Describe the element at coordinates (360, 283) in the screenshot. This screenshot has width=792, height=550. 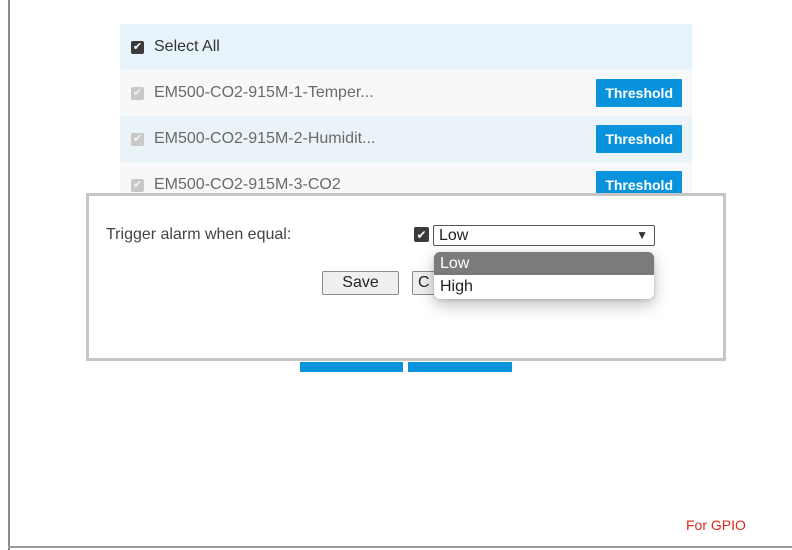
I see `save-button: Save` at that location.